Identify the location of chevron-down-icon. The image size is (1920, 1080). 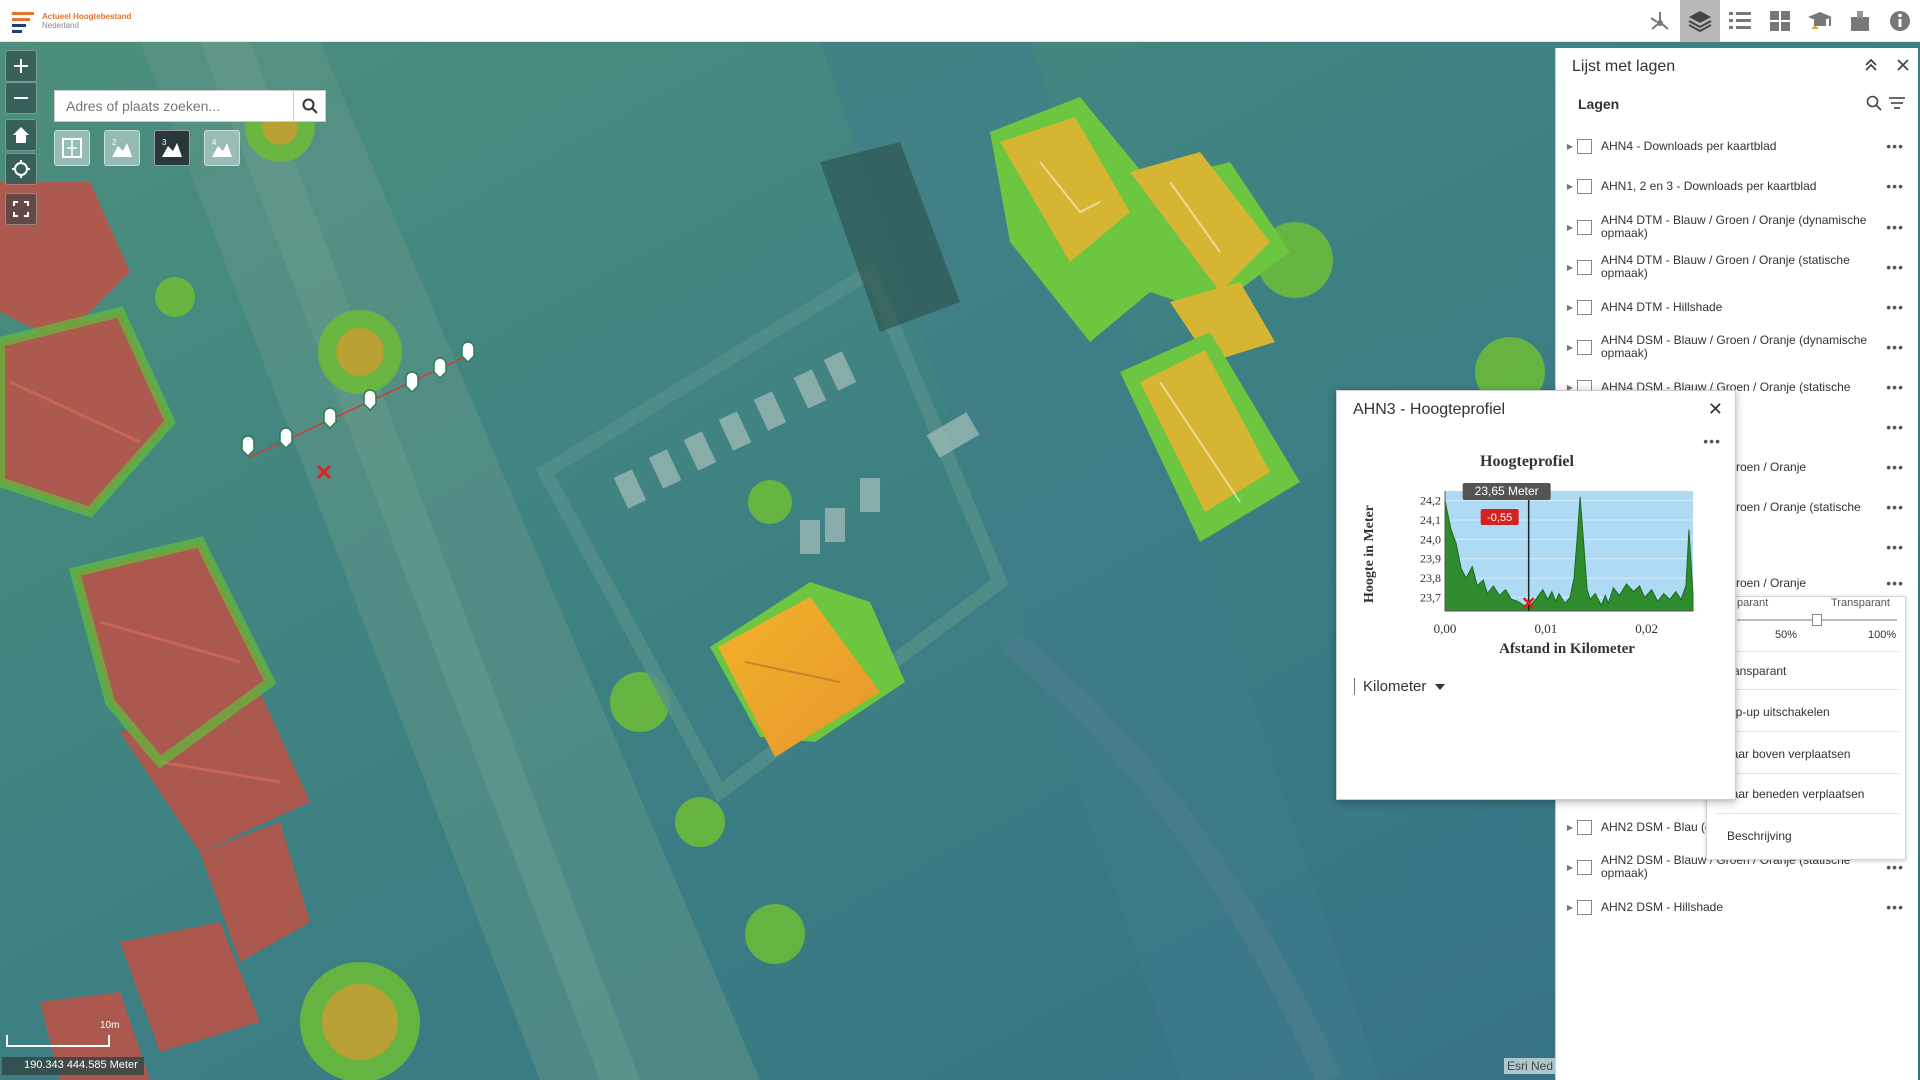
(1440, 686).